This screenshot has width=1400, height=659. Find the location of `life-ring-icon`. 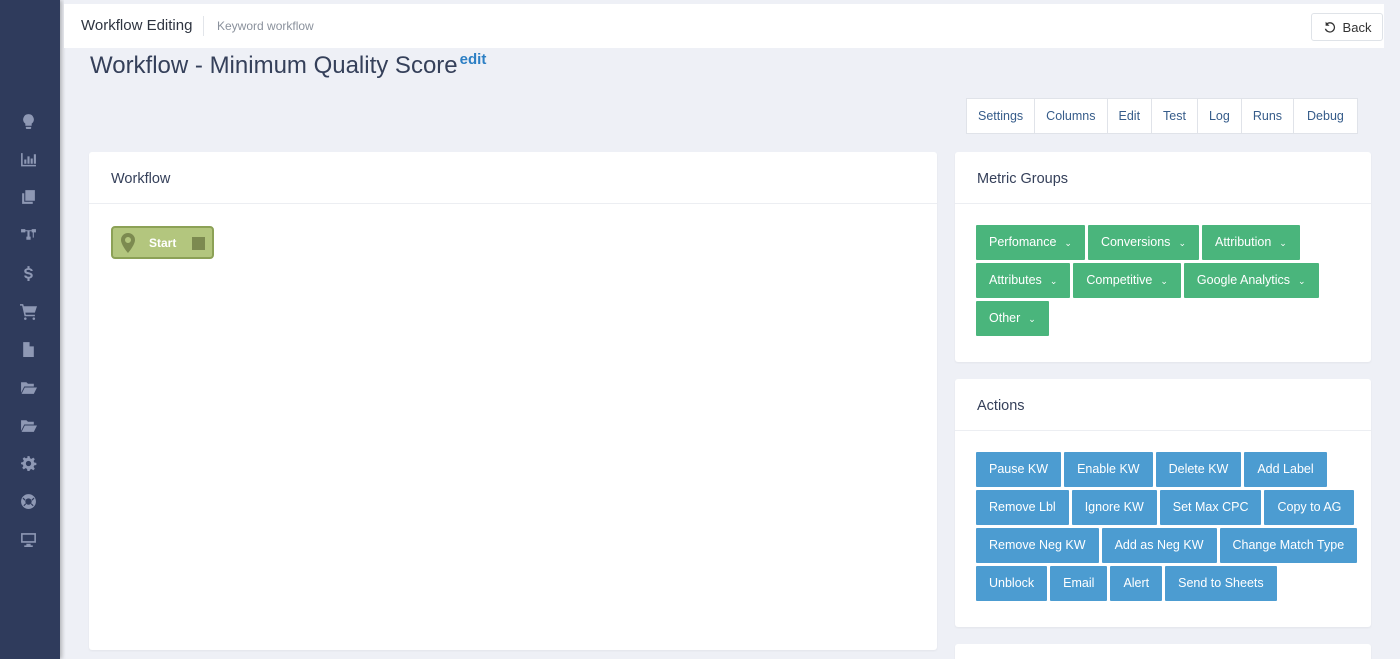

life-ring-icon is located at coordinates (28, 501).